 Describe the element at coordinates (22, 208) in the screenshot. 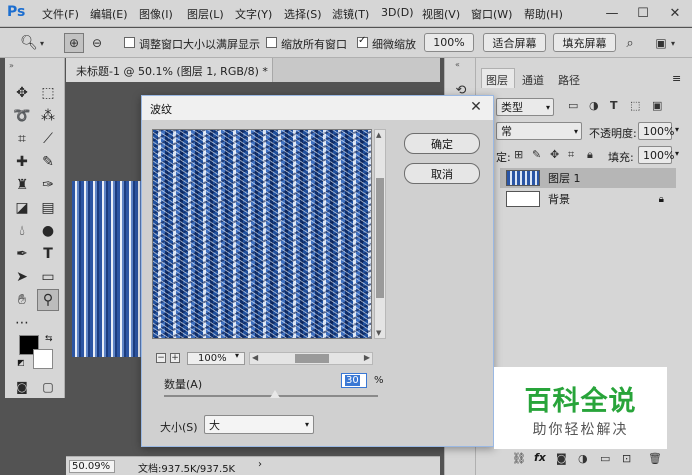

I see `eraser-tool-icon: ◪` at that location.